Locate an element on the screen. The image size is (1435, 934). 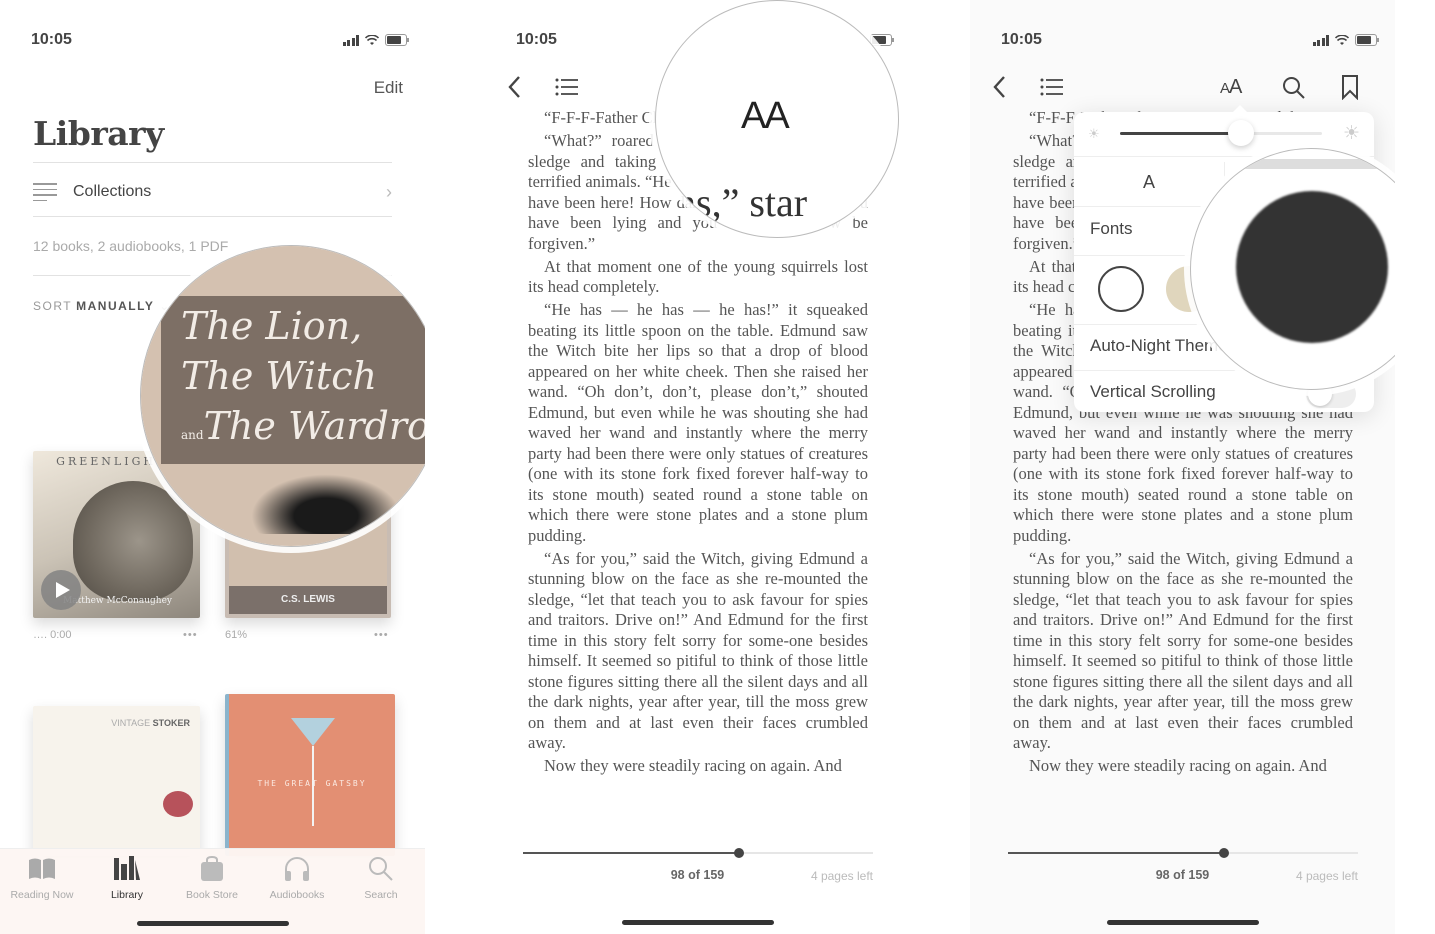
cover-author: STOKER is located at coordinates (171, 723).